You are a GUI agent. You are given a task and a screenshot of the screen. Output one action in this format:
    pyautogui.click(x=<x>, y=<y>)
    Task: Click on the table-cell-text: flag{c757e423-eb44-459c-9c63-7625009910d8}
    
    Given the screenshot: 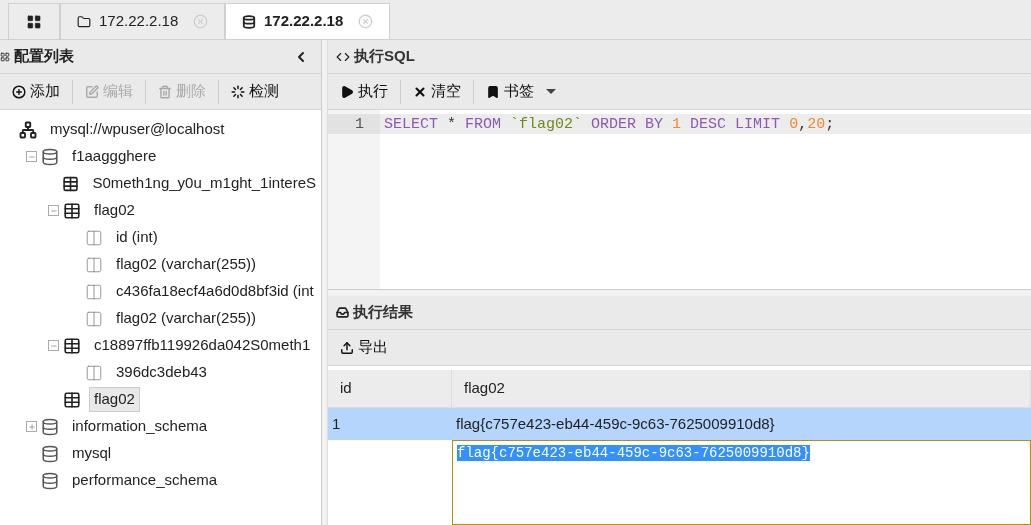 What is the action you would take?
    pyautogui.click(x=615, y=423)
    